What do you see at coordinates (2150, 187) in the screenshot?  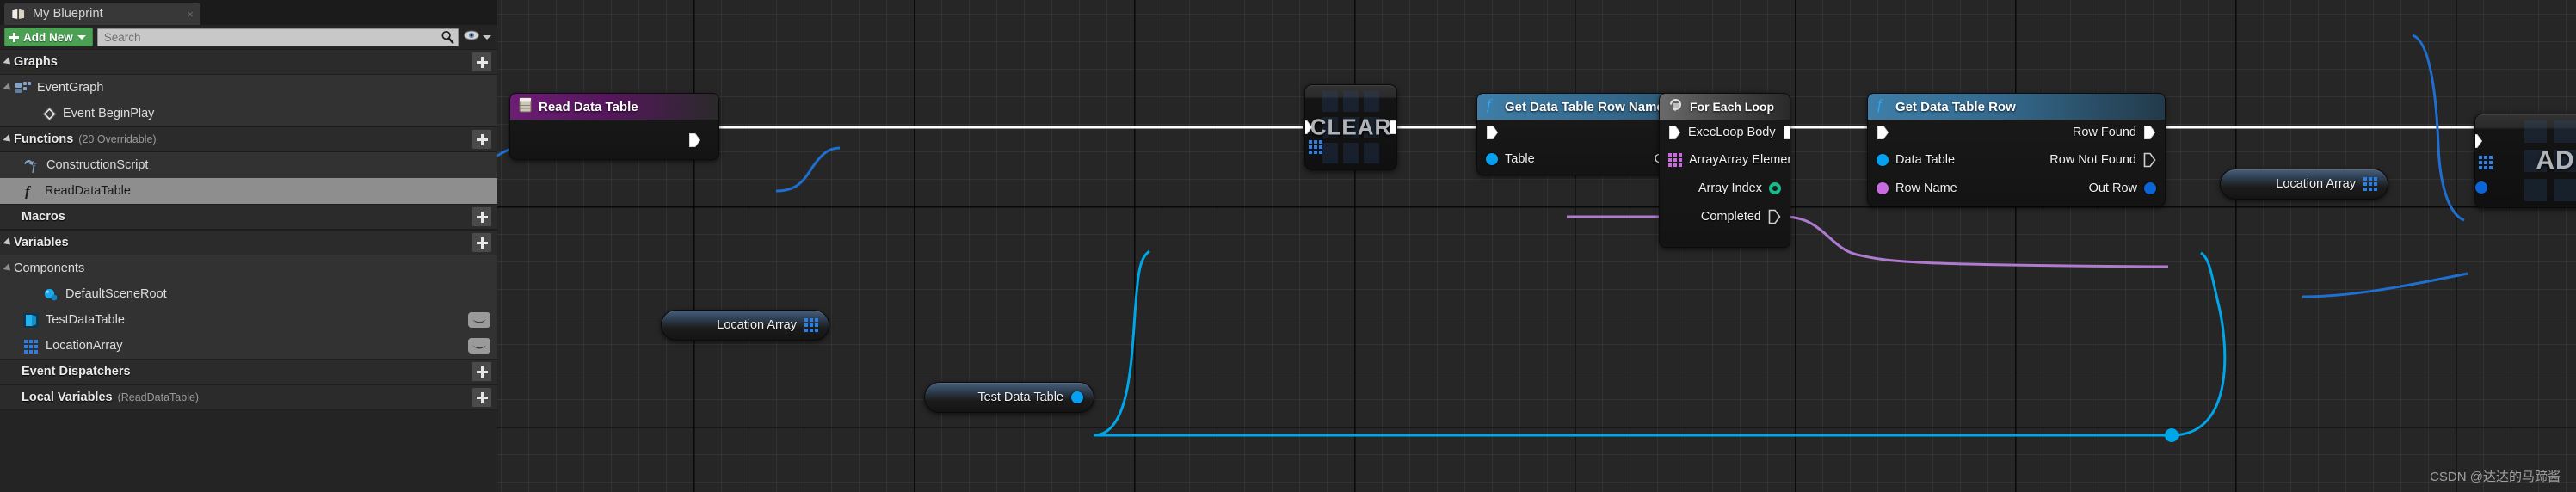 I see `struct-pin-icon` at bounding box center [2150, 187].